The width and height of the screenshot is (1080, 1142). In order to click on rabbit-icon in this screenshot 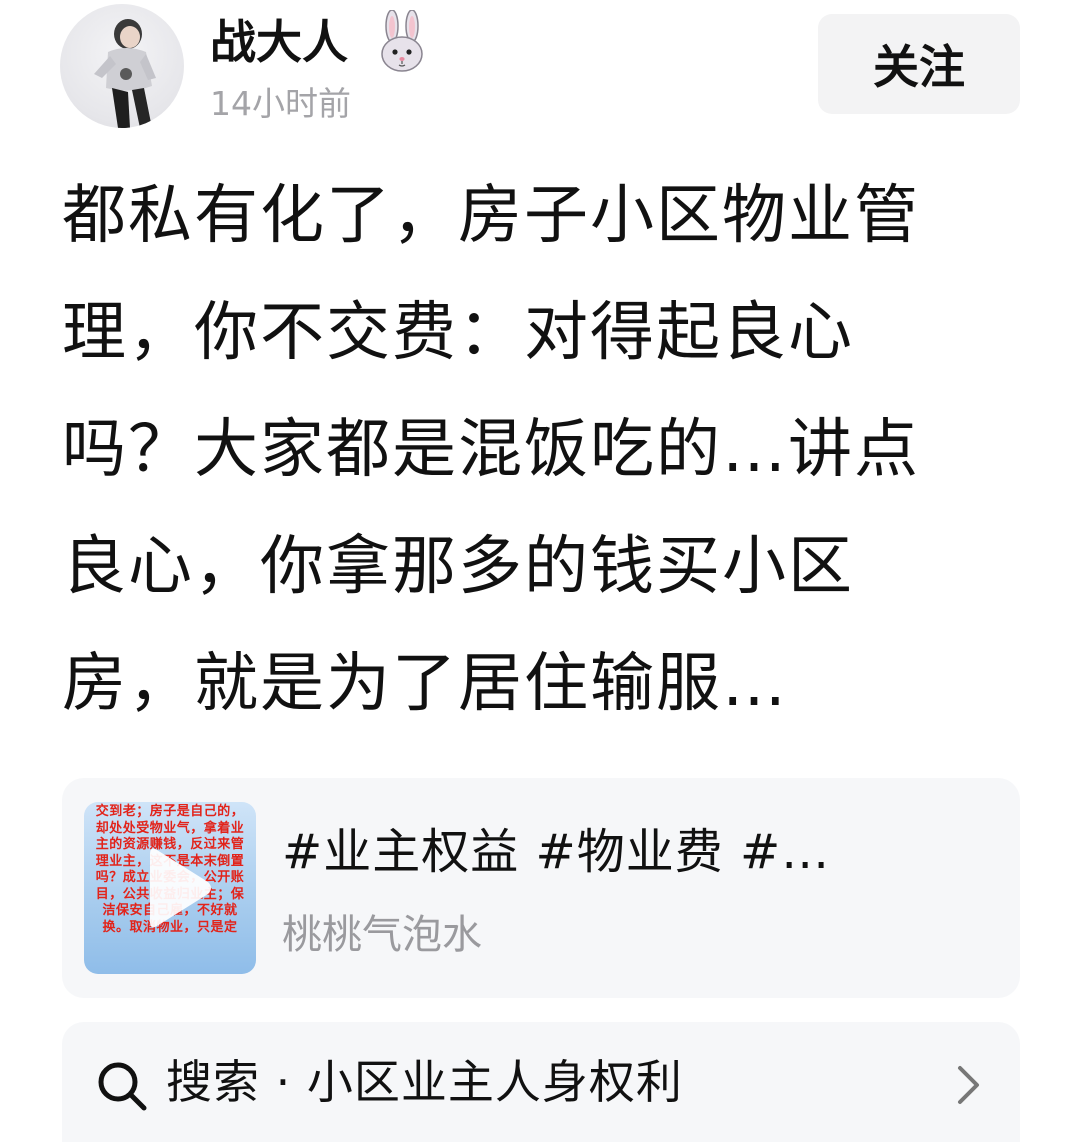, I will do `click(402, 41)`.